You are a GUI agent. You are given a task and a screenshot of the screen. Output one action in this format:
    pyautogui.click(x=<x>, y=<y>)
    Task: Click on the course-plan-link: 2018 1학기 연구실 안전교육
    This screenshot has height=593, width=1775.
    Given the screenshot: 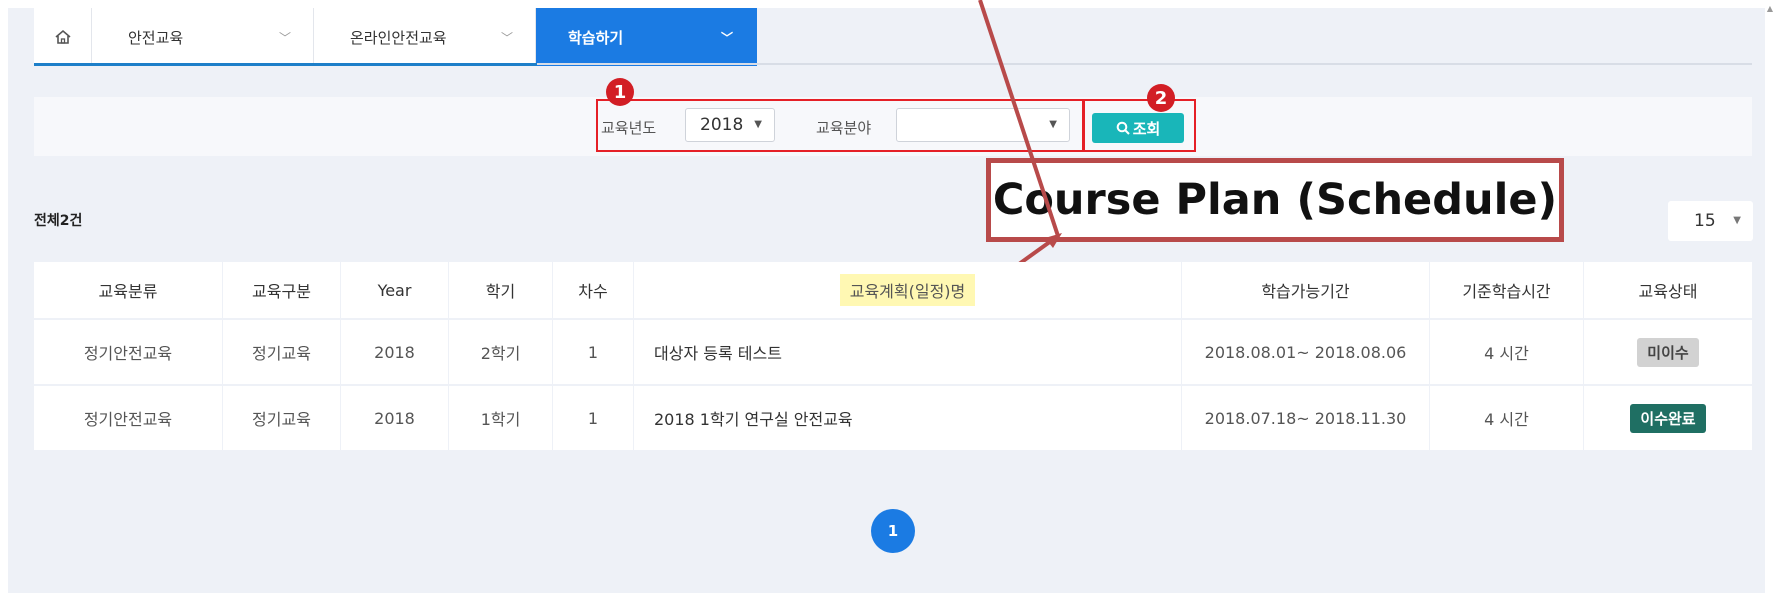 What is the action you would take?
    pyautogui.click(x=908, y=418)
    